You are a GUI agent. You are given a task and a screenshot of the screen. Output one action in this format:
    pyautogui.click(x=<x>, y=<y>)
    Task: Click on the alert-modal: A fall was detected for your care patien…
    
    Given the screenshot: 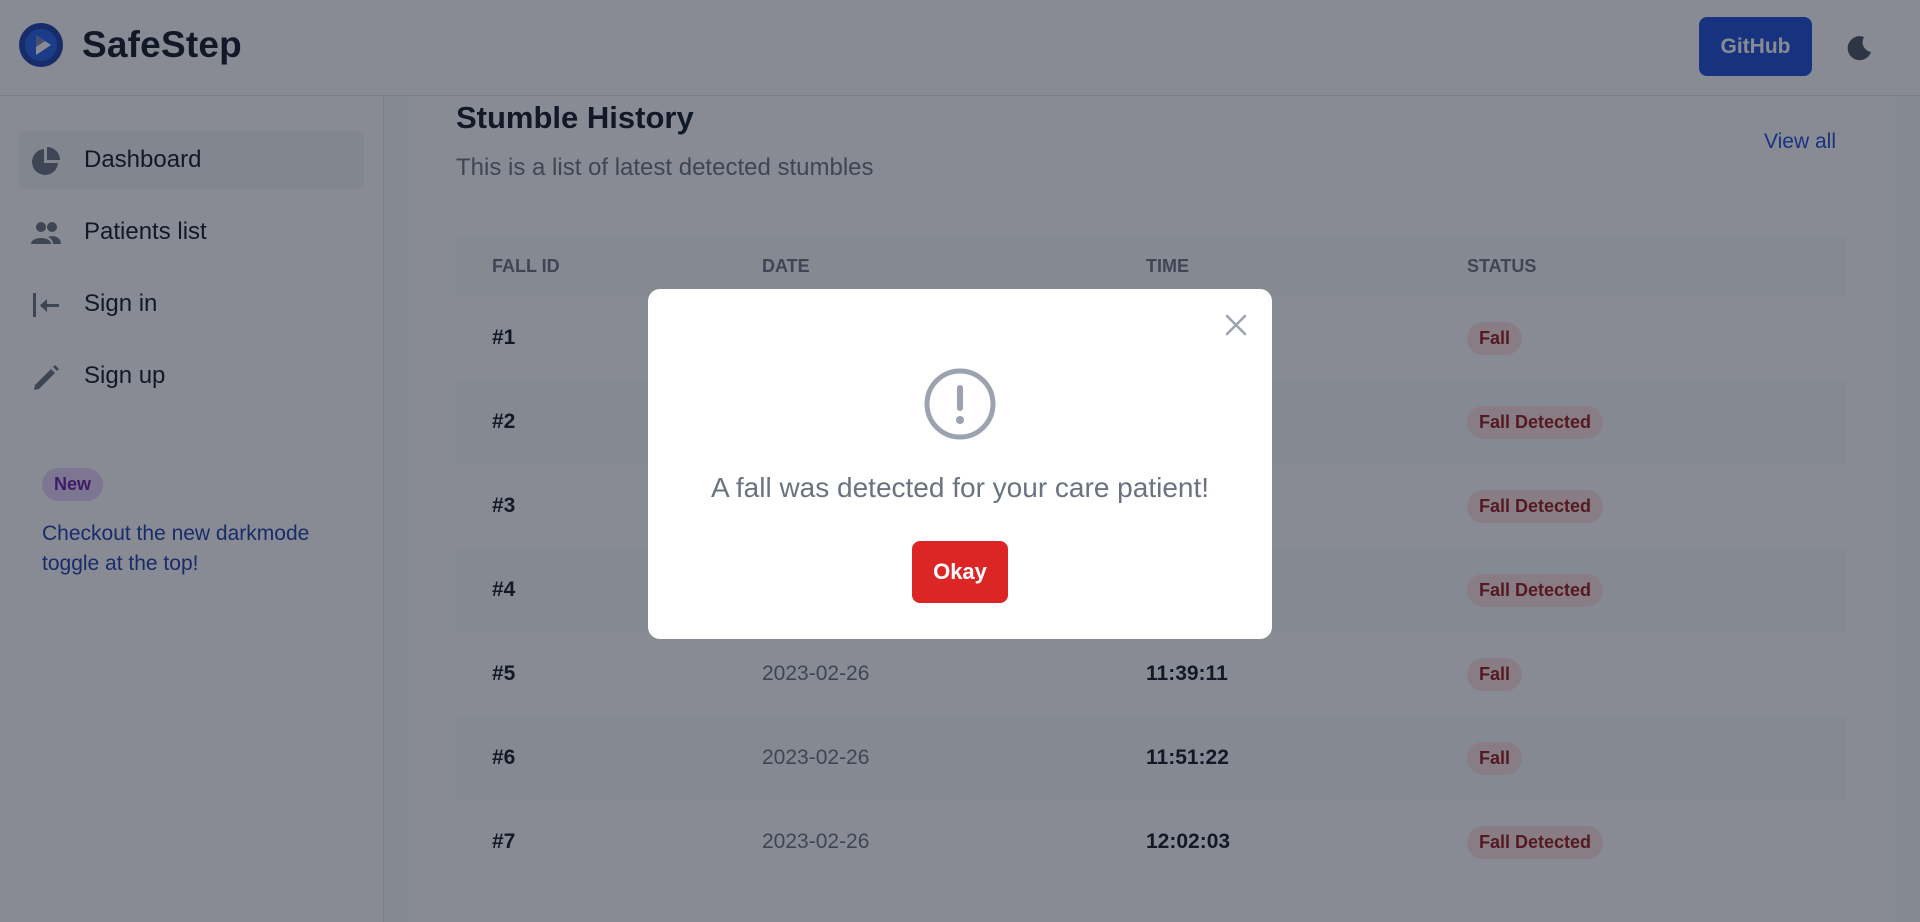 What is the action you would take?
    pyautogui.click(x=960, y=464)
    